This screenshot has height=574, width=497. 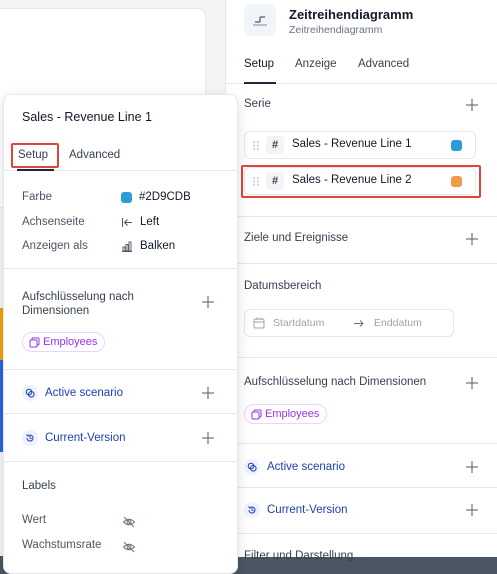 I want to click on active-scenario-label: Active scenario, so click(x=306, y=467).